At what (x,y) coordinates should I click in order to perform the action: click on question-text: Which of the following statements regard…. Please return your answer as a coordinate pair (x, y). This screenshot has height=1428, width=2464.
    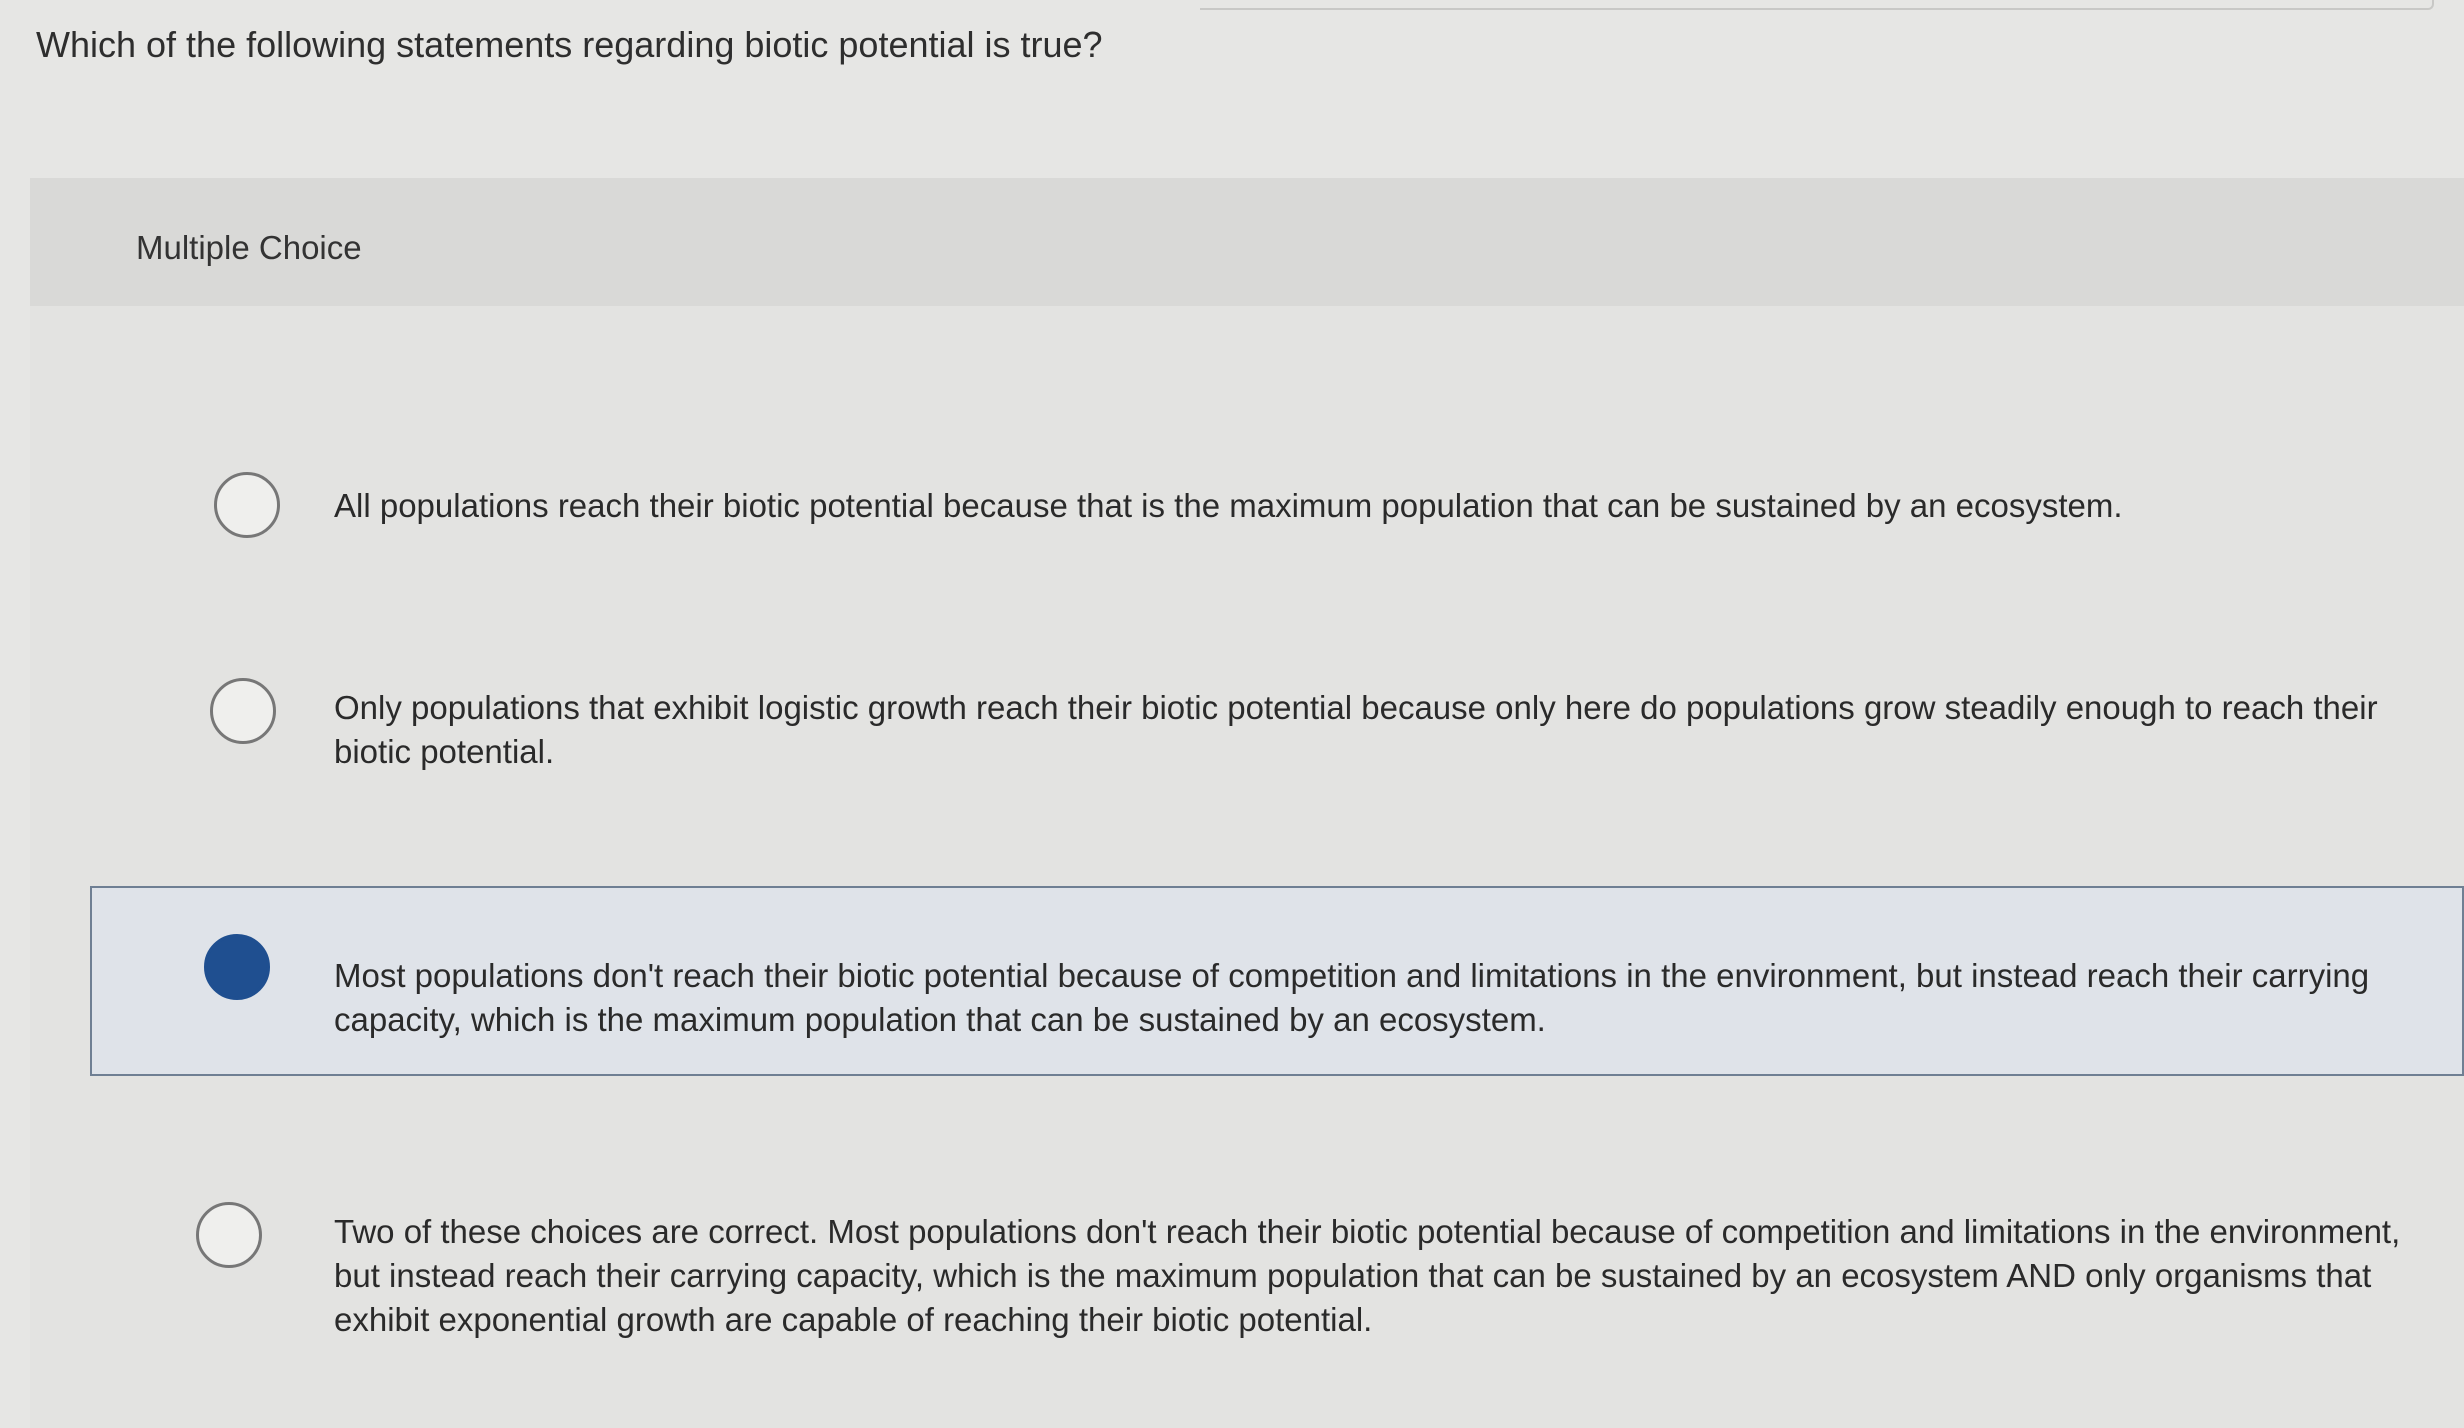
    Looking at the image, I should click on (569, 44).